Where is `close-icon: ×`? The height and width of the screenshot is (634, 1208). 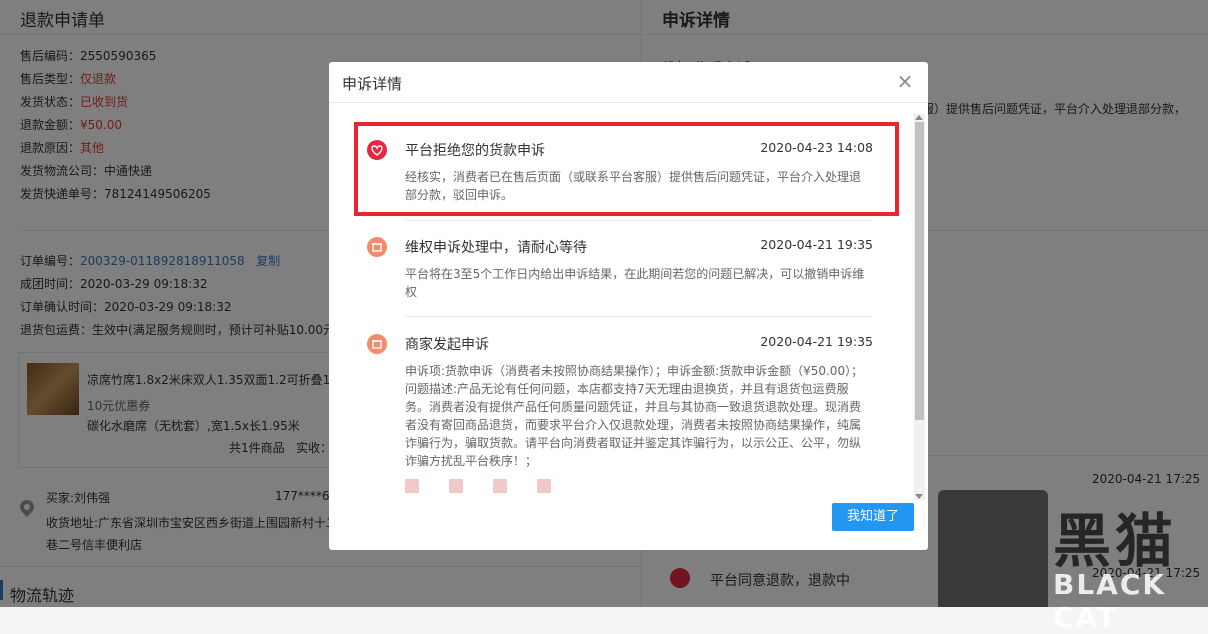 close-icon: × is located at coordinates (905, 81).